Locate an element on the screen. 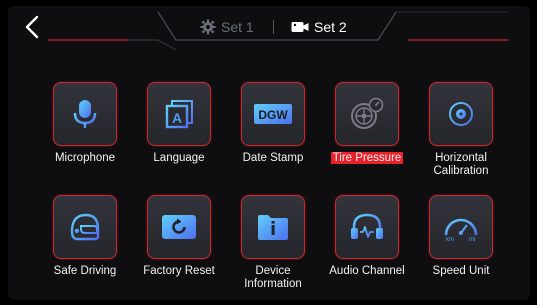 Image resolution: width=537 pixels, height=305 pixels. setting-label: Microphone is located at coordinates (85, 158).